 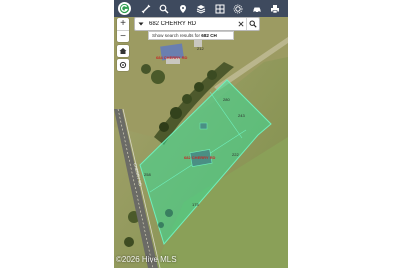 I want to click on locate-icon, so click(x=123, y=65).